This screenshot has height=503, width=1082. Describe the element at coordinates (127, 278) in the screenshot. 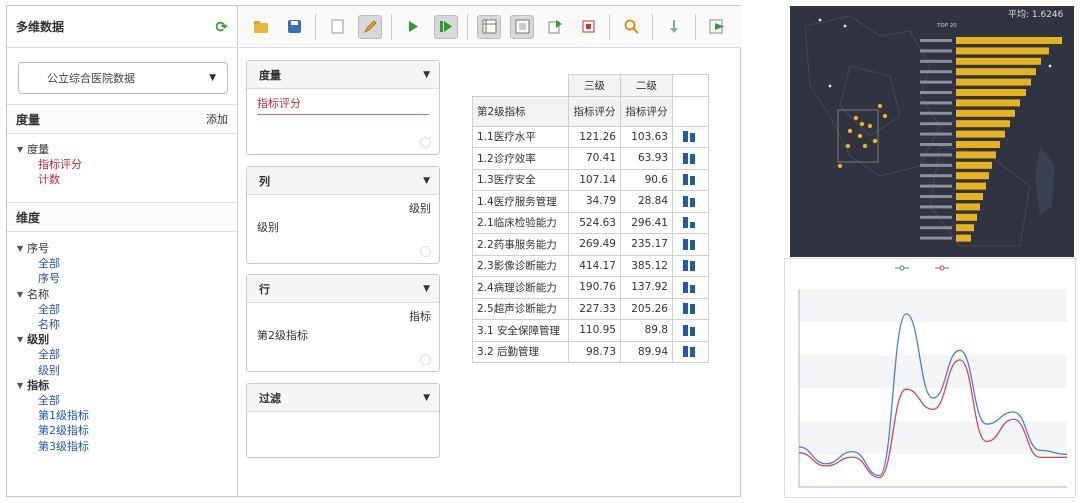

I see `tree-leaf: 序号` at that location.